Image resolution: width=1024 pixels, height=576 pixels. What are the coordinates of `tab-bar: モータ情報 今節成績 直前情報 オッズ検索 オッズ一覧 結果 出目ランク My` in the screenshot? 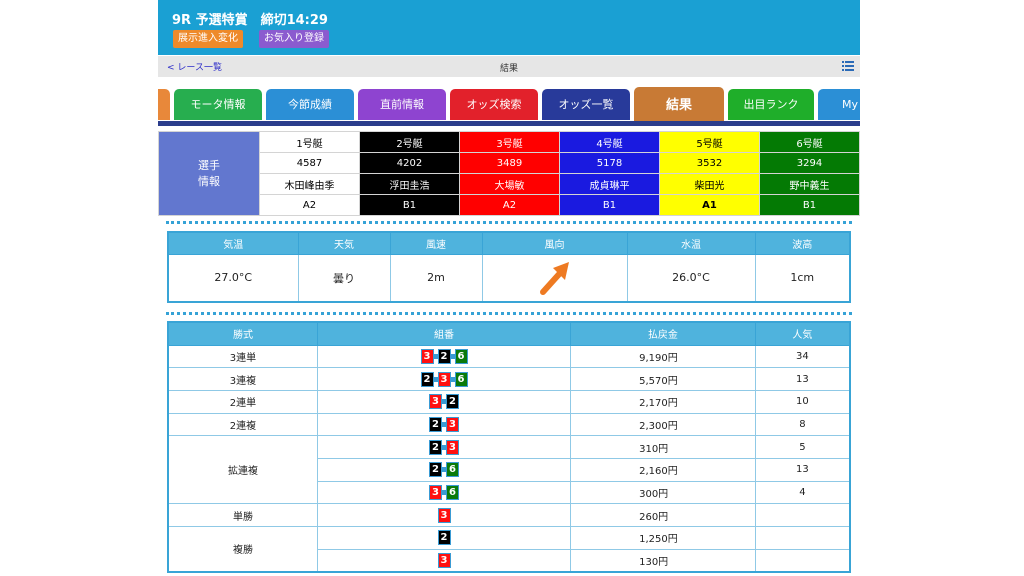 It's located at (509, 105).